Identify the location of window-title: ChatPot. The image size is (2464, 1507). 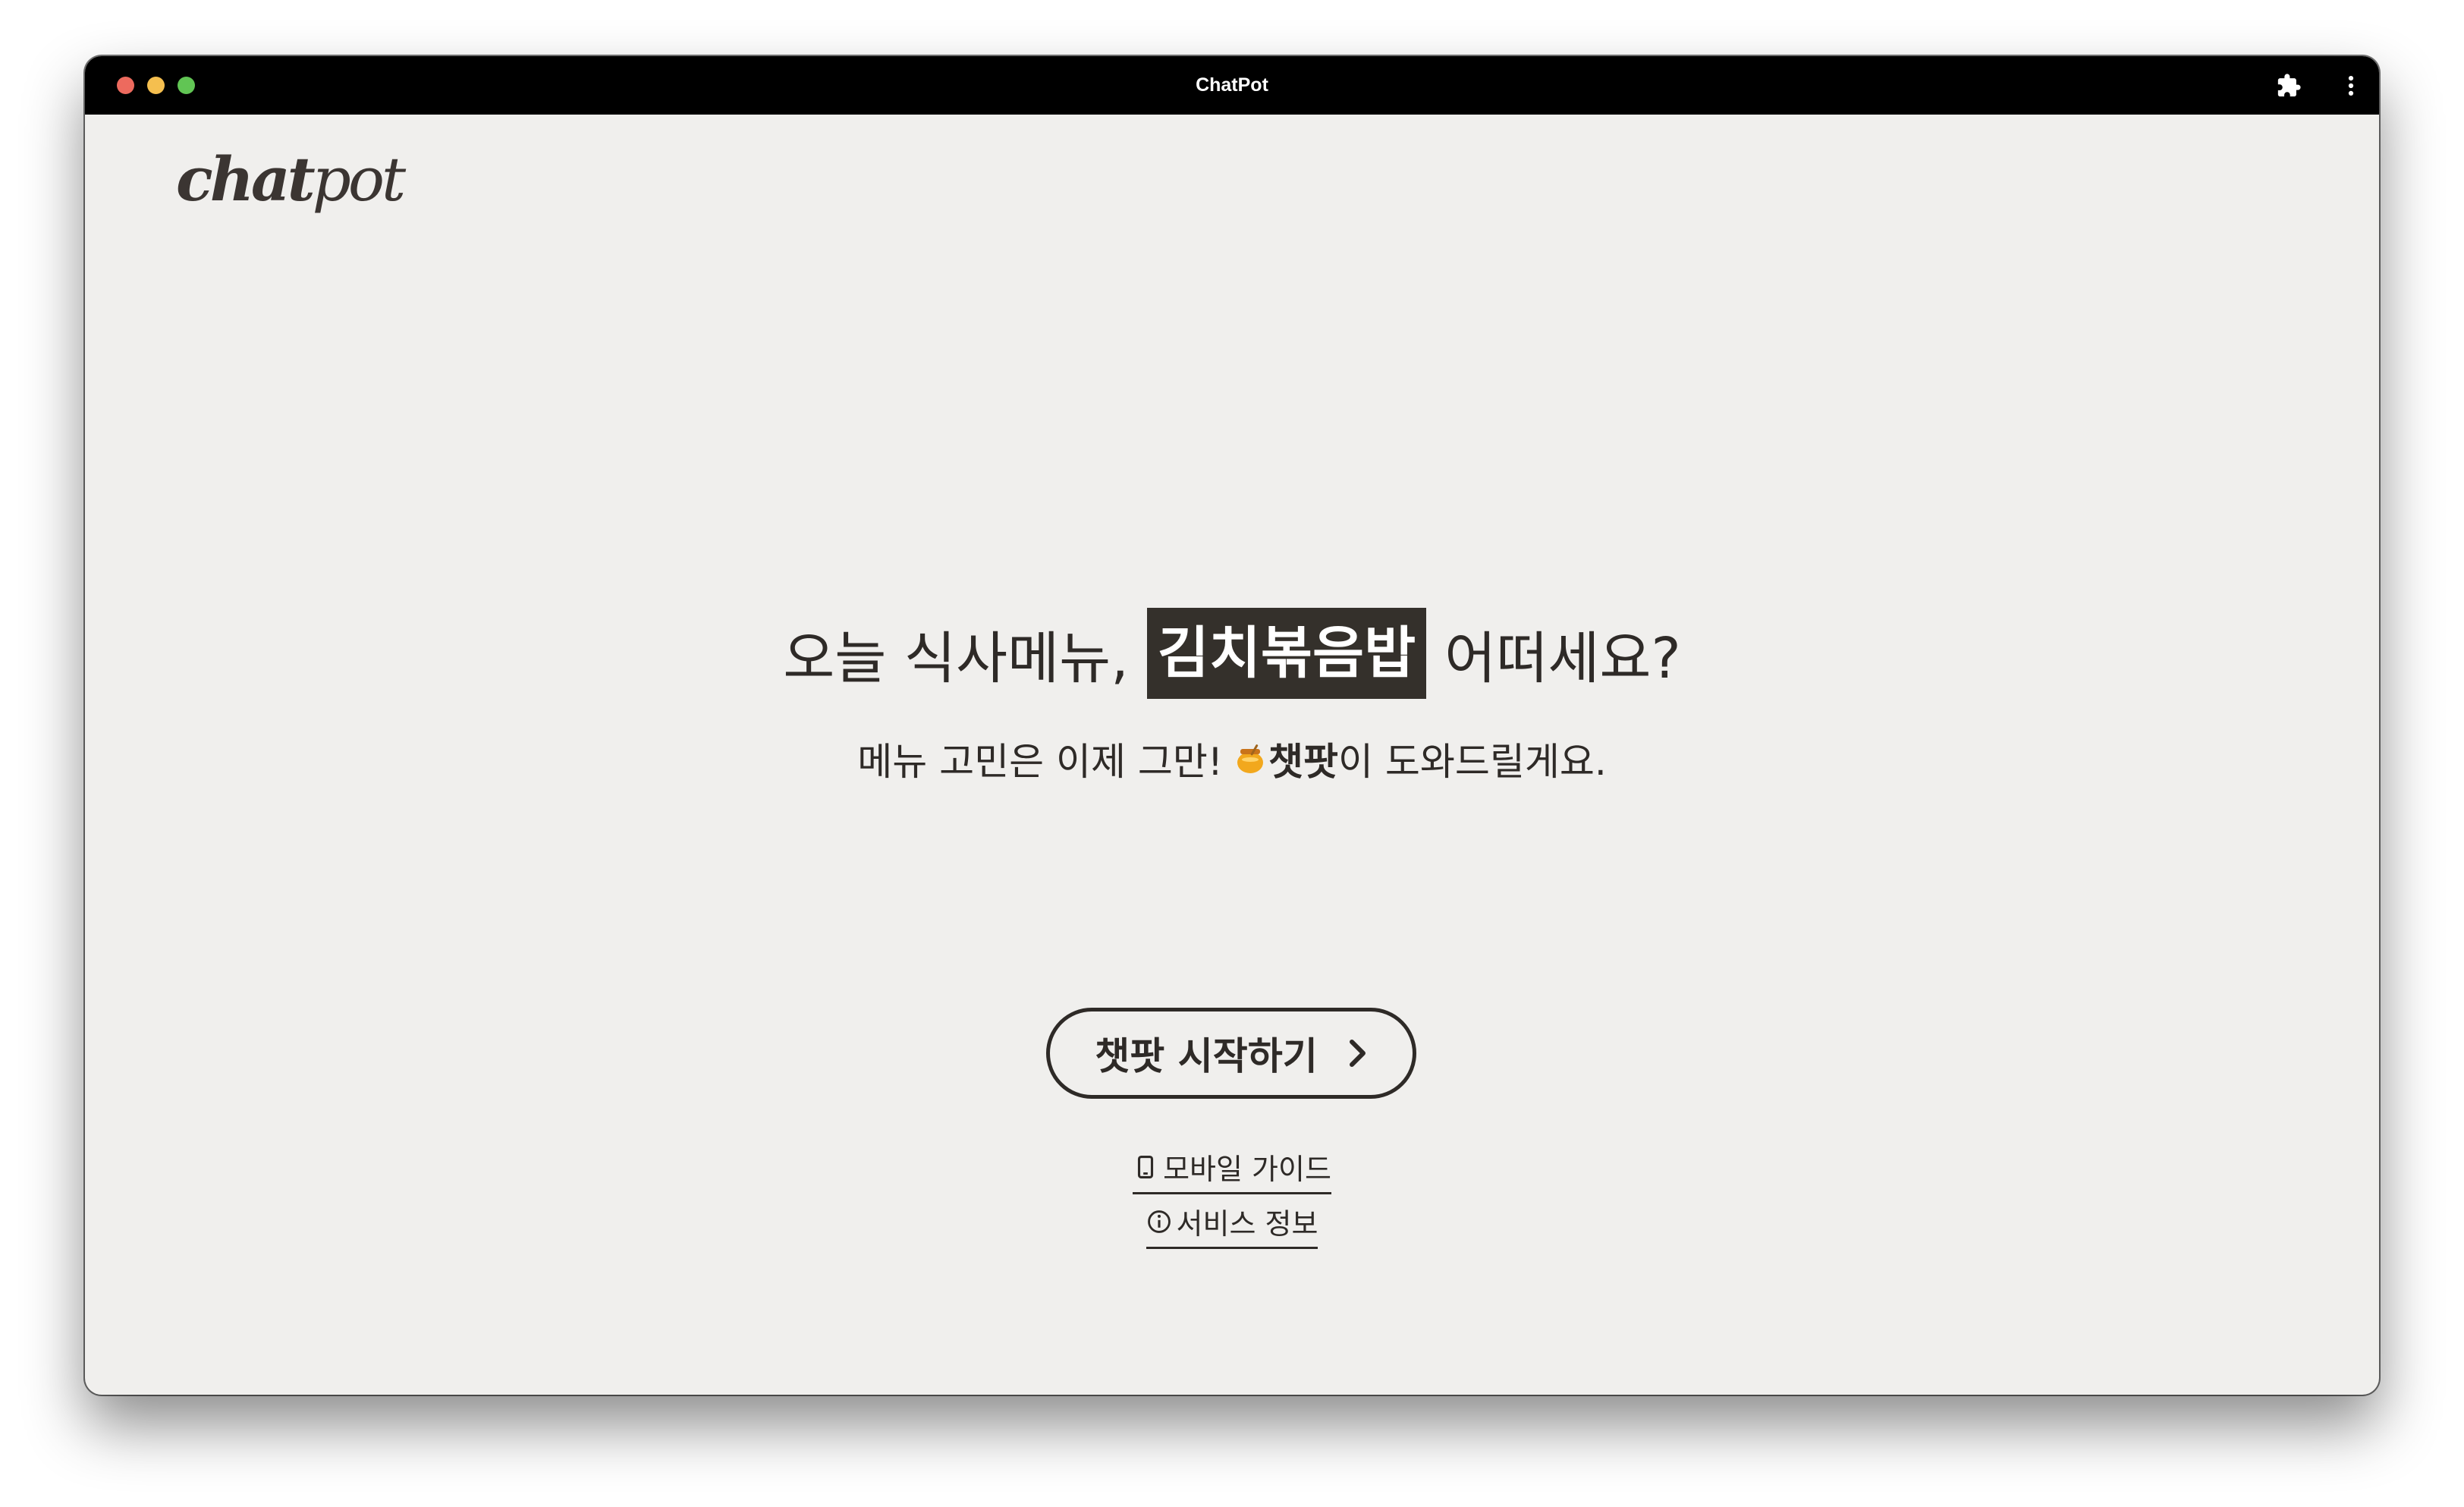
(1232, 85).